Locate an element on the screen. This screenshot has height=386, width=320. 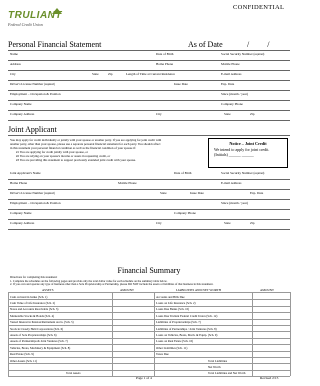
joint-exp-date-field: Exp. Date is located at coordinates (256, 193).